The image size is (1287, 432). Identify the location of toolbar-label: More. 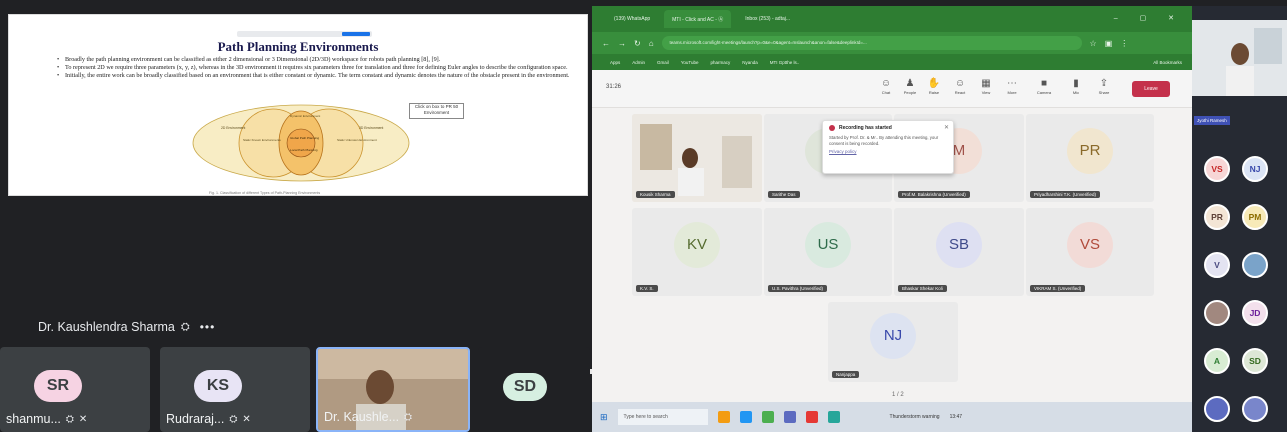
(1012, 92).